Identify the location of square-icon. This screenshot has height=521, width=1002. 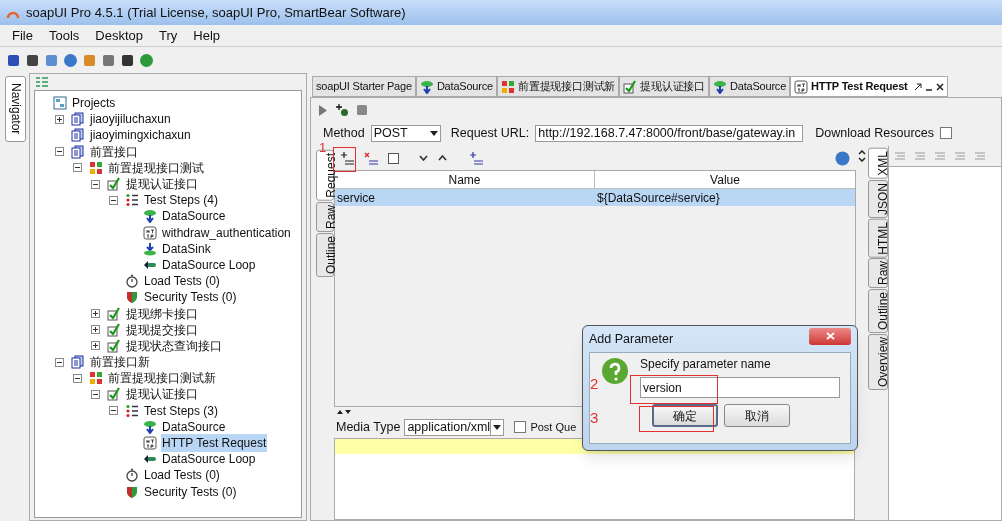
(393, 158).